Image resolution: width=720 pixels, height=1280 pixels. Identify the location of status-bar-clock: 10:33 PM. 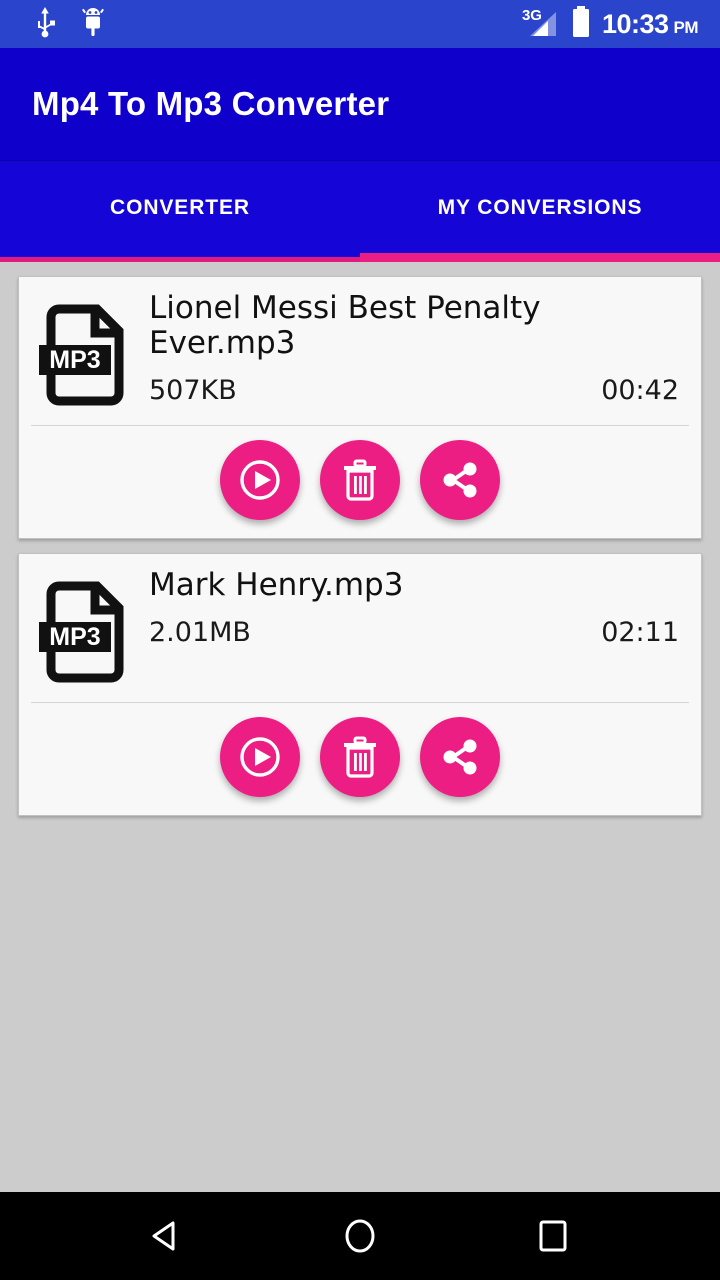
(650, 24).